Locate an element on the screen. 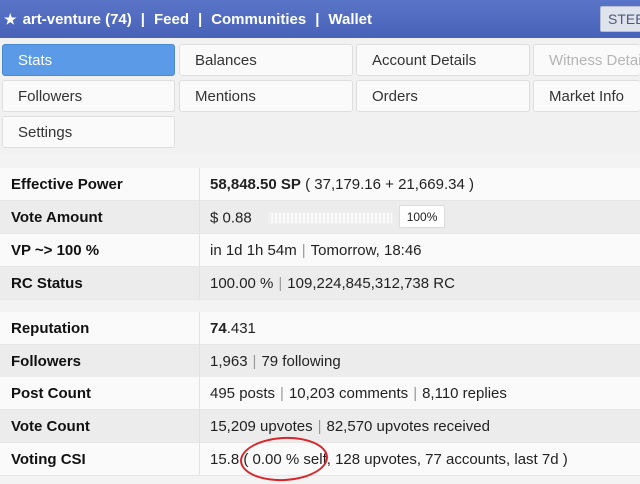  sp-amount: 58,848.50 SP is located at coordinates (255, 184).